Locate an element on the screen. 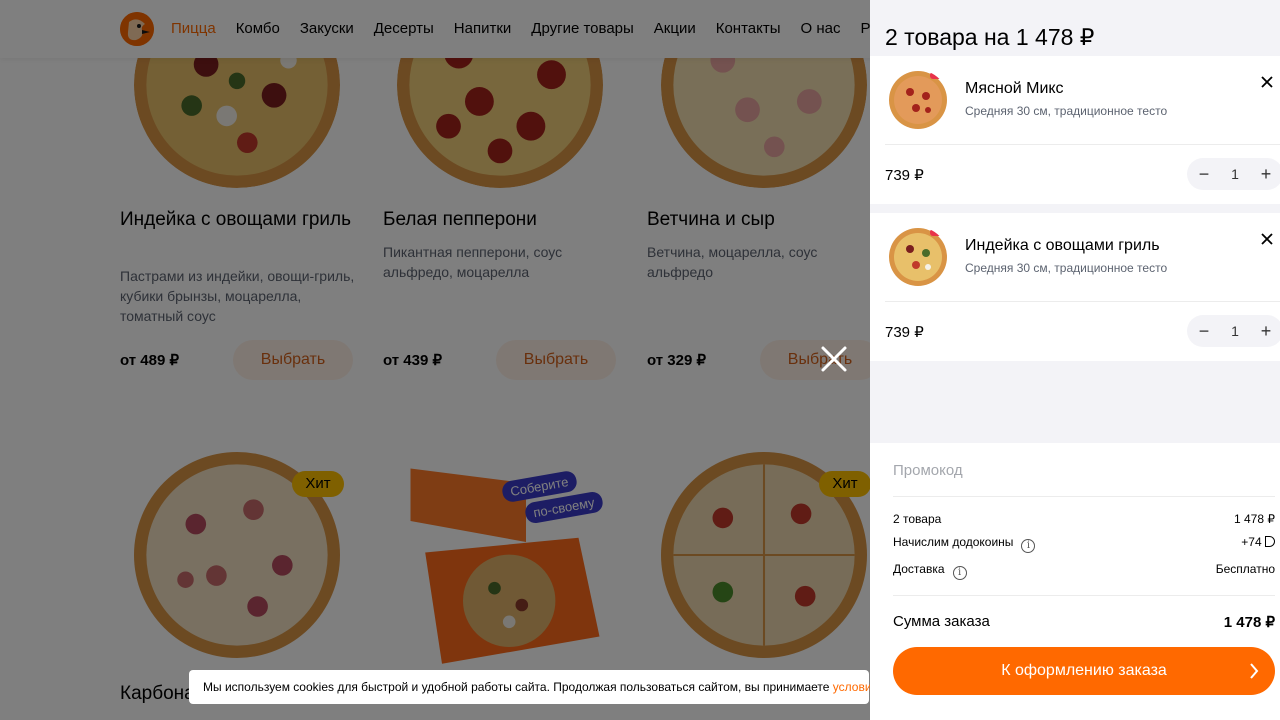  coins-label: Начислим додокоины is located at coordinates (953, 542).